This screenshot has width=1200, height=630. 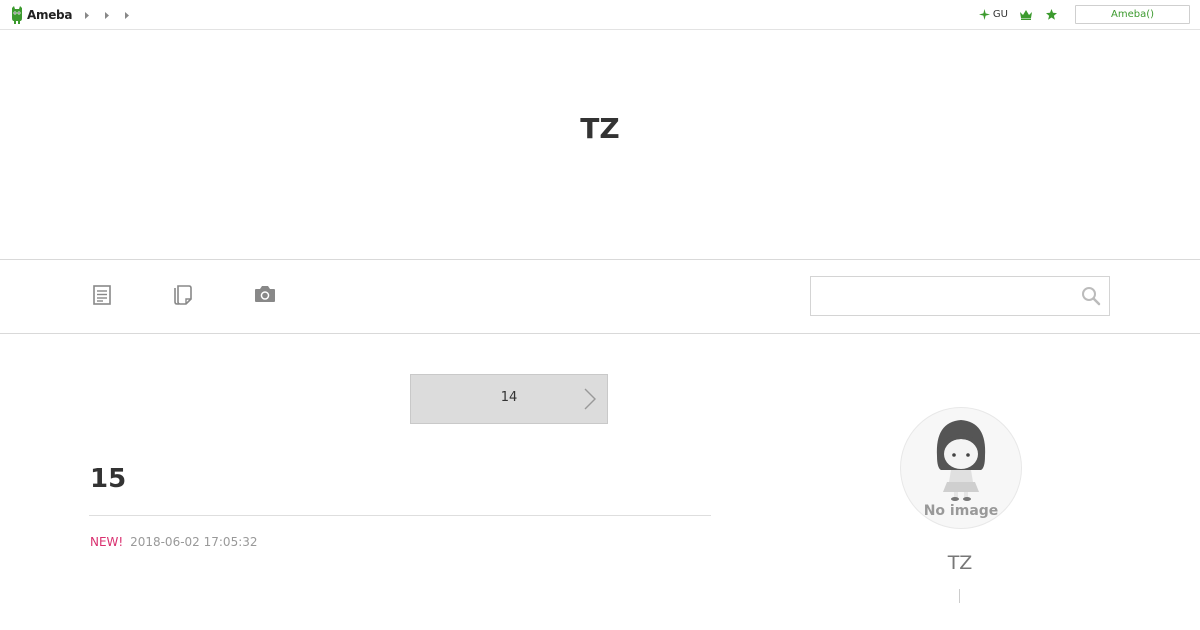 What do you see at coordinates (400, 515) in the screenshot?
I see `entry-divider` at bounding box center [400, 515].